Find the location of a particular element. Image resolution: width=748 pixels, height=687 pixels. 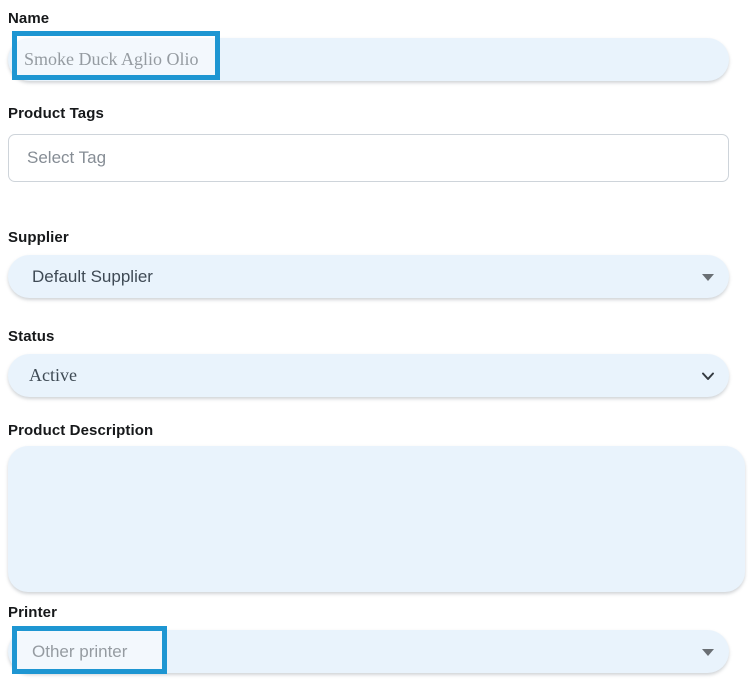

status-label: Status is located at coordinates (31, 336).